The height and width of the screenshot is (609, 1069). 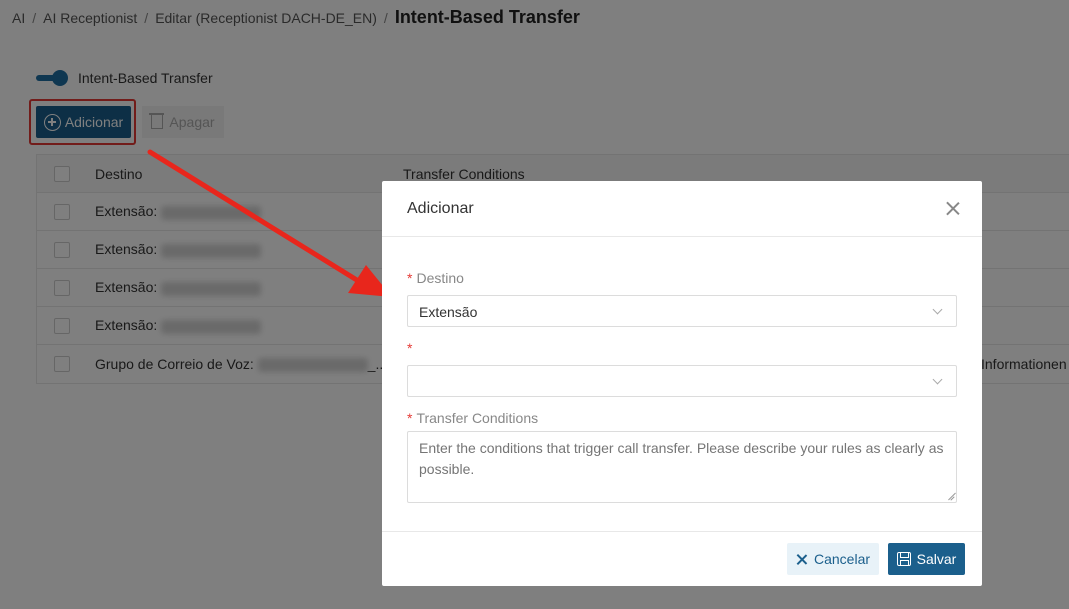 What do you see at coordinates (682, 311) in the screenshot?
I see `destino-select: Extensão` at bounding box center [682, 311].